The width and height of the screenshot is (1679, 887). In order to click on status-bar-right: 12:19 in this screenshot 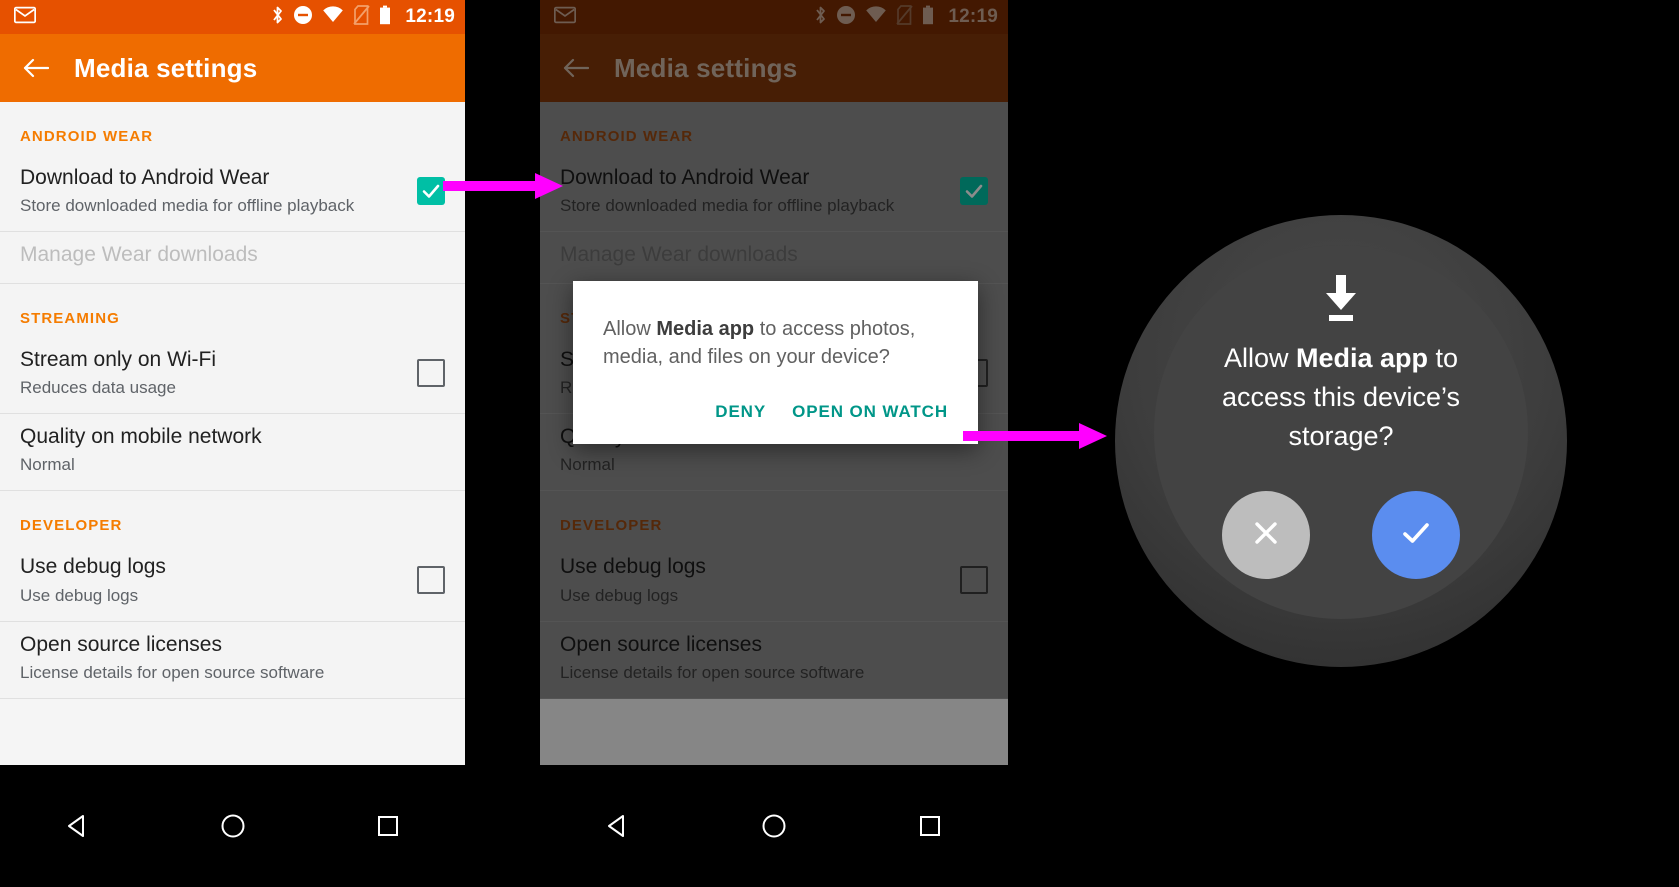, I will do `click(363, 17)`.